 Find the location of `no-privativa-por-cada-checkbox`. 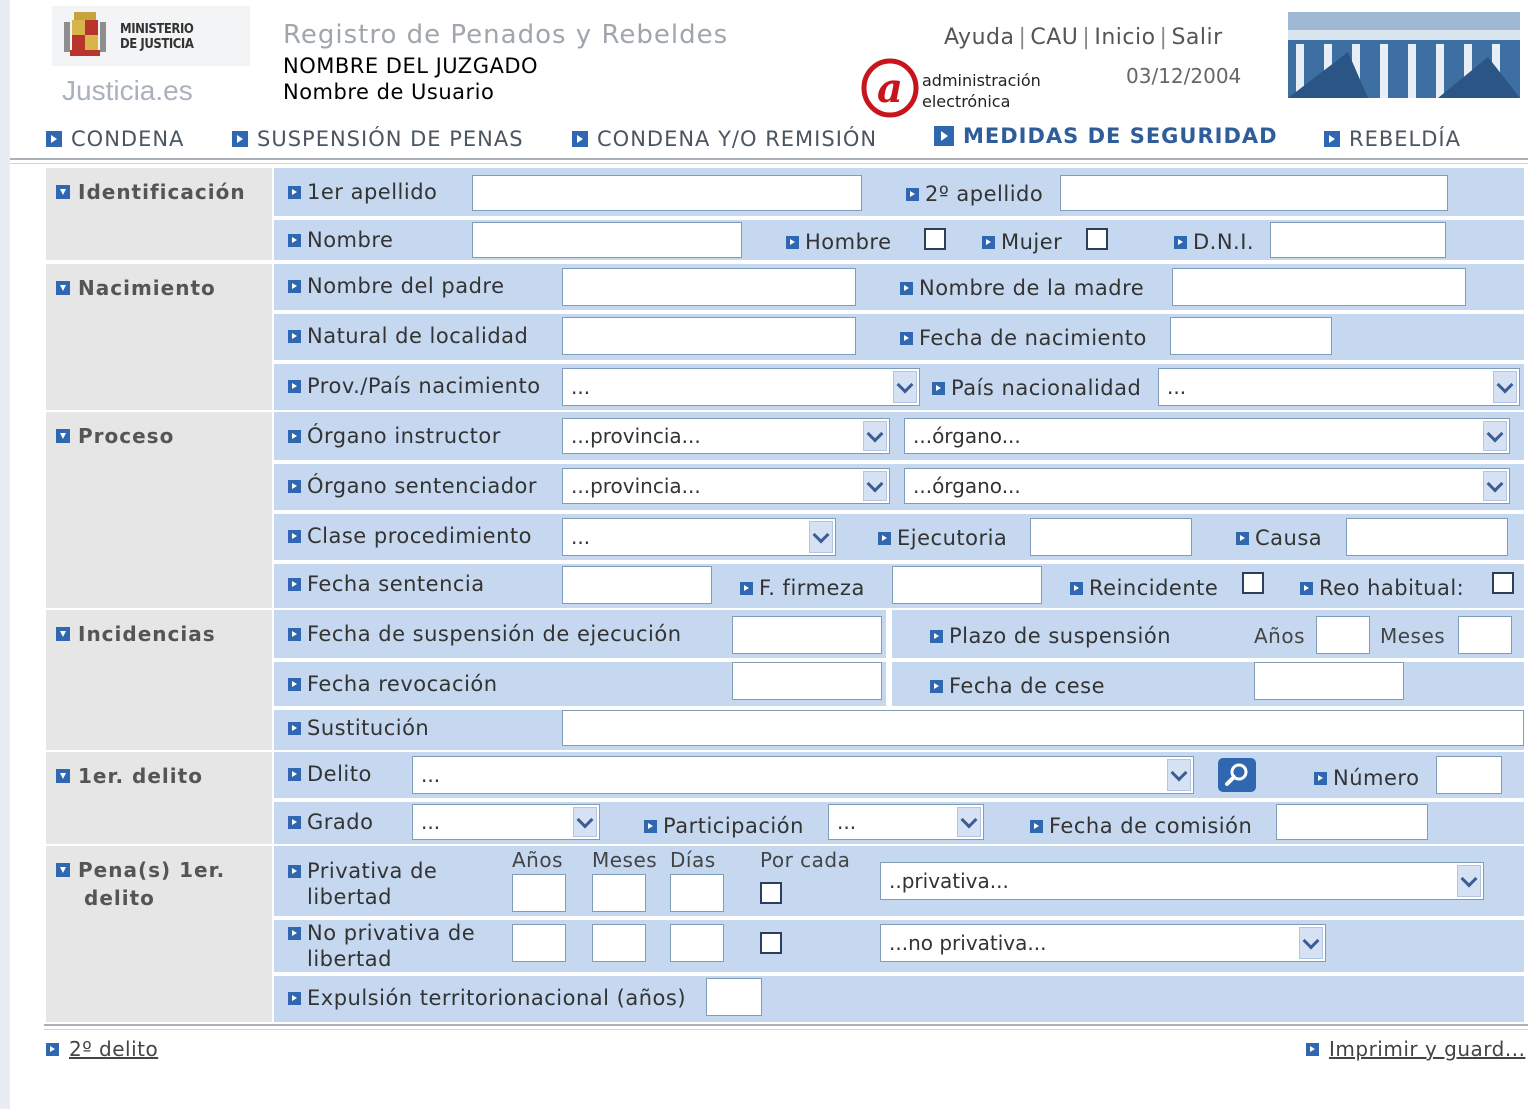

no-privativa-por-cada-checkbox is located at coordinates (771, 943).